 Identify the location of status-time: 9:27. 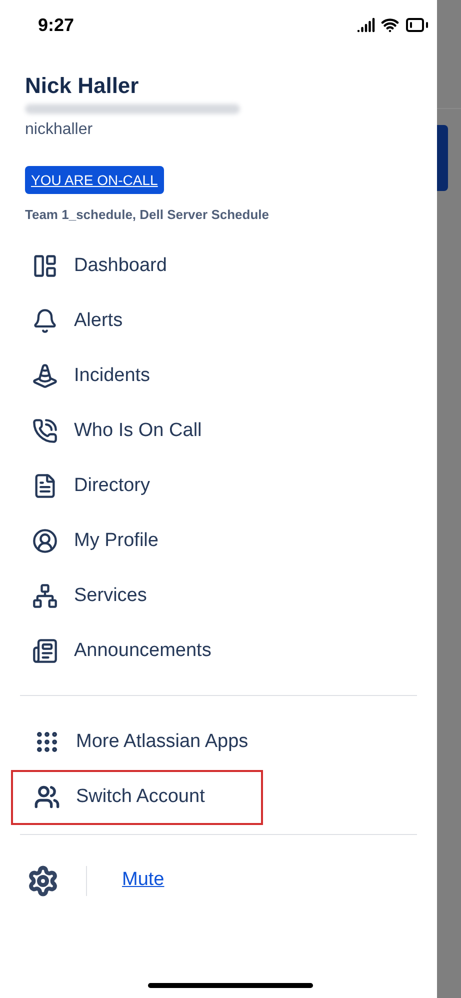
(56, 25).